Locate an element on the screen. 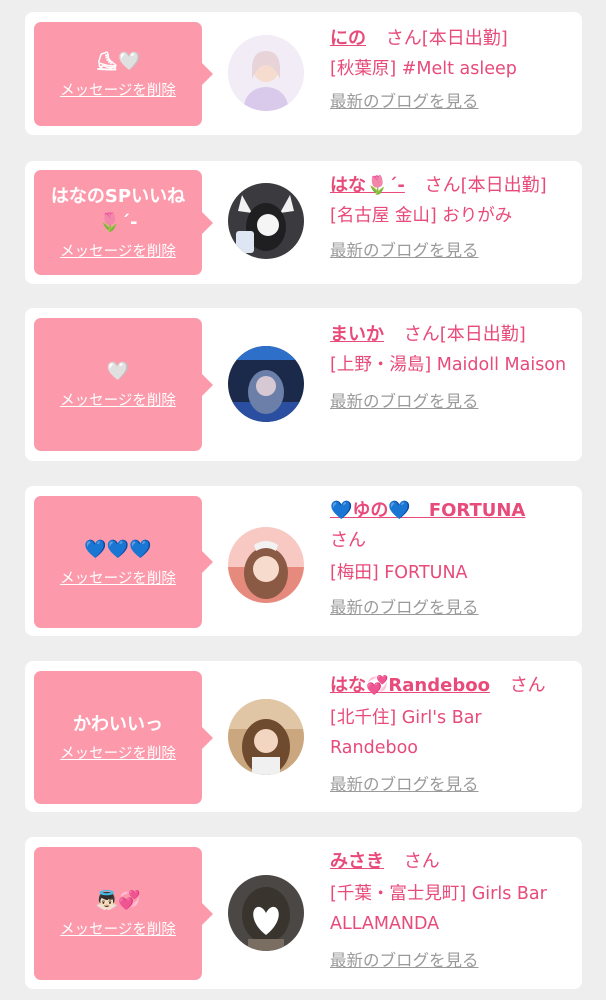 The width and height of the screenshot is (606, 1000). cast-name-link: にの is located at coordinates (348, 38).